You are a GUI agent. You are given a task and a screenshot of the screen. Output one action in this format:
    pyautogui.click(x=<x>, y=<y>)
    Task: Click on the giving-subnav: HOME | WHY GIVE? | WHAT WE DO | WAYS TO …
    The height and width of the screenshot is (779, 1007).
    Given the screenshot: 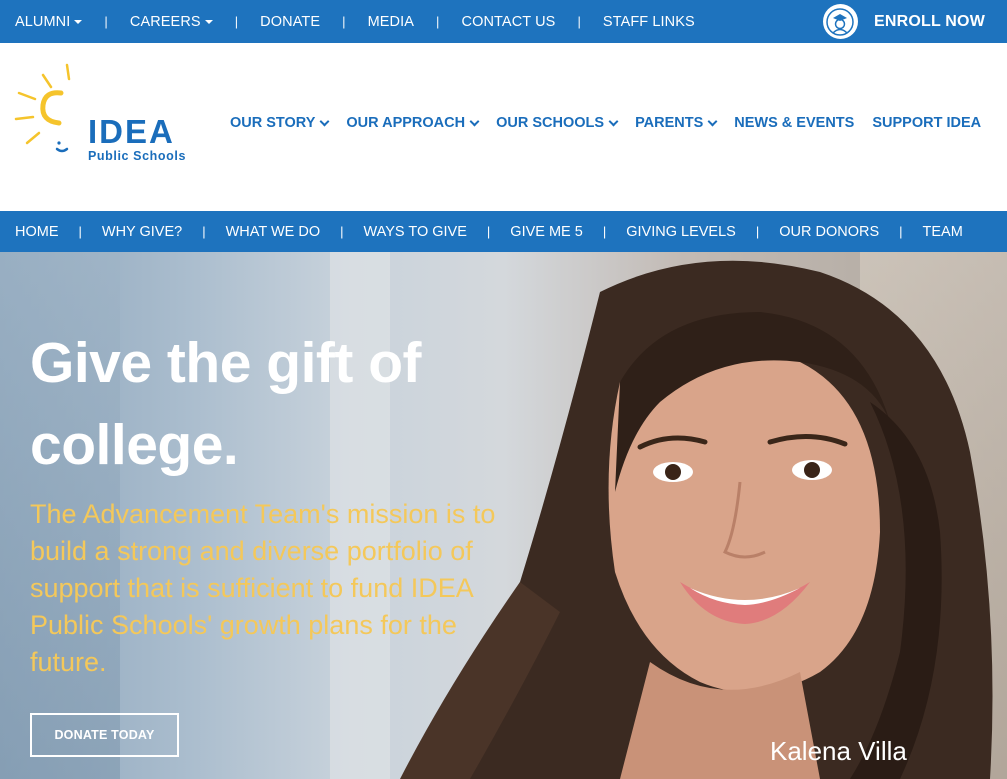 What is the action you would take?
    pyautogui.click(x=503, y=231)
    